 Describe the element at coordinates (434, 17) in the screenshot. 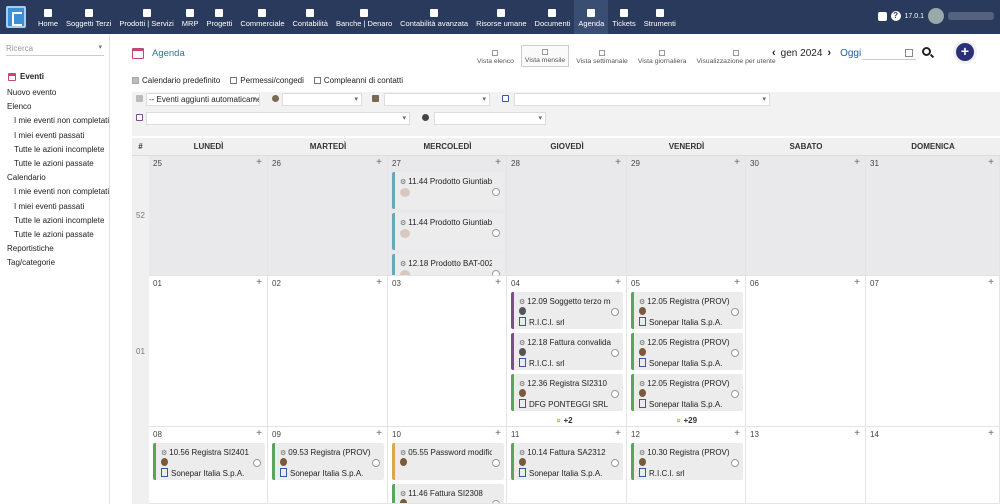

I see `nav-item-contabilit-avanzata: Contabilità avanzata` at that location.